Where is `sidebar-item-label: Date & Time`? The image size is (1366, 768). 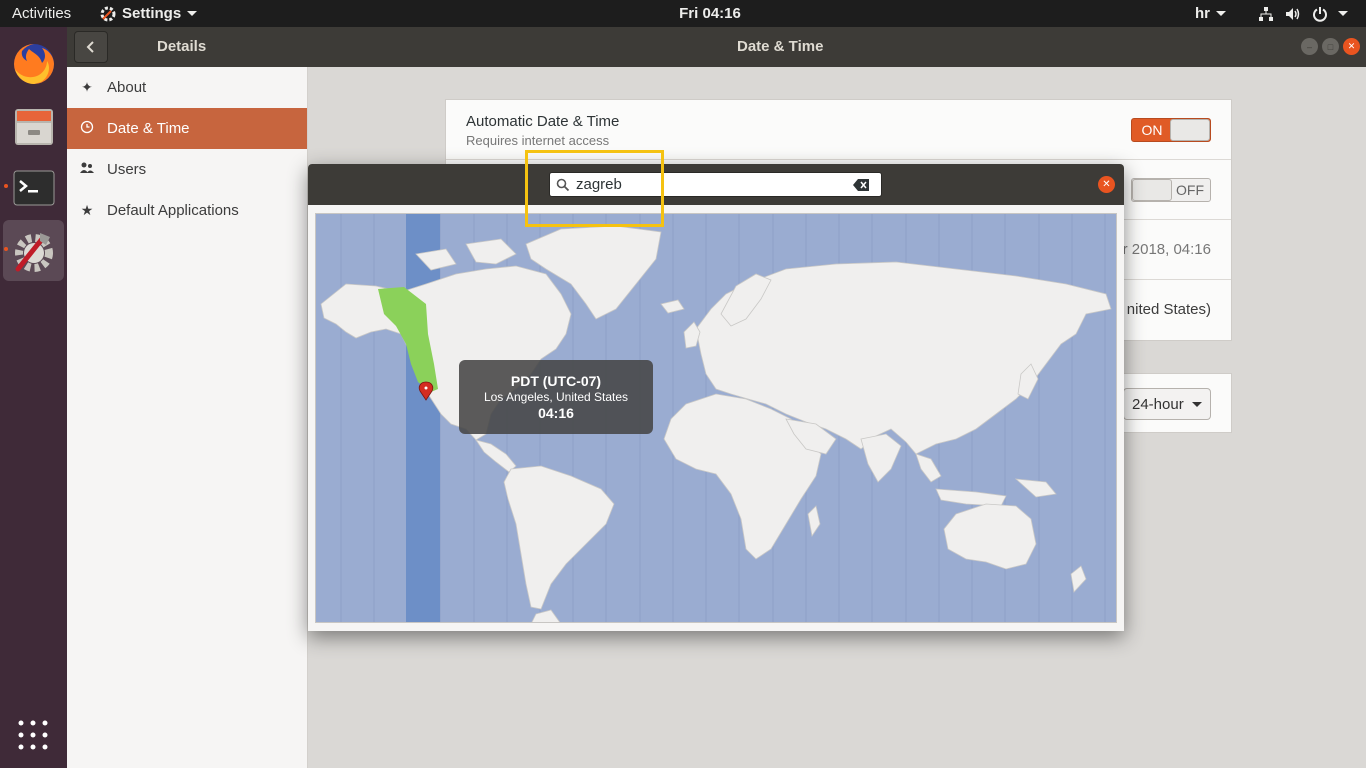 sidebar-item-label: Date & Time is located at coordinates (148, 128).